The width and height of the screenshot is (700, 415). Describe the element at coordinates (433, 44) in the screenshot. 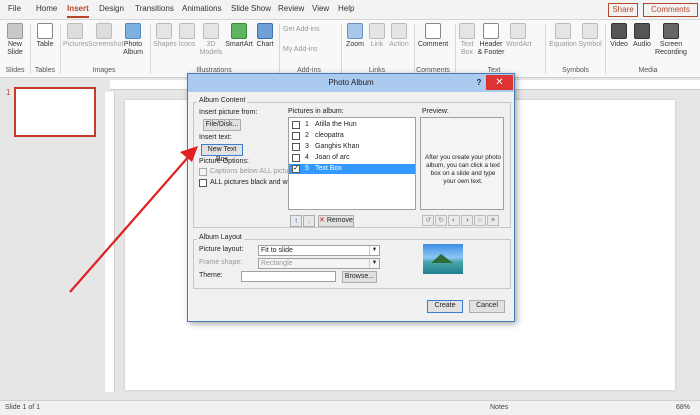

I see `comment-label: Comment` at that location.